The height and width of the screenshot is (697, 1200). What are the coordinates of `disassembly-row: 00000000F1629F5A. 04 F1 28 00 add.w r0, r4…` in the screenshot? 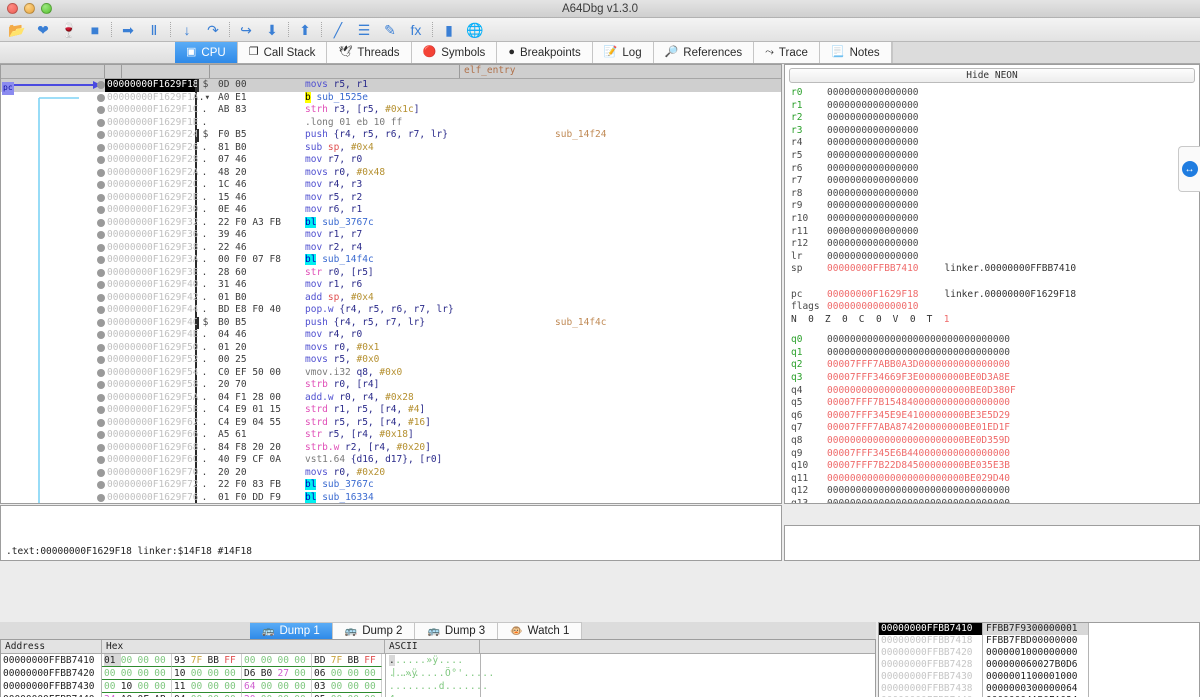 It's located at (391, 397).